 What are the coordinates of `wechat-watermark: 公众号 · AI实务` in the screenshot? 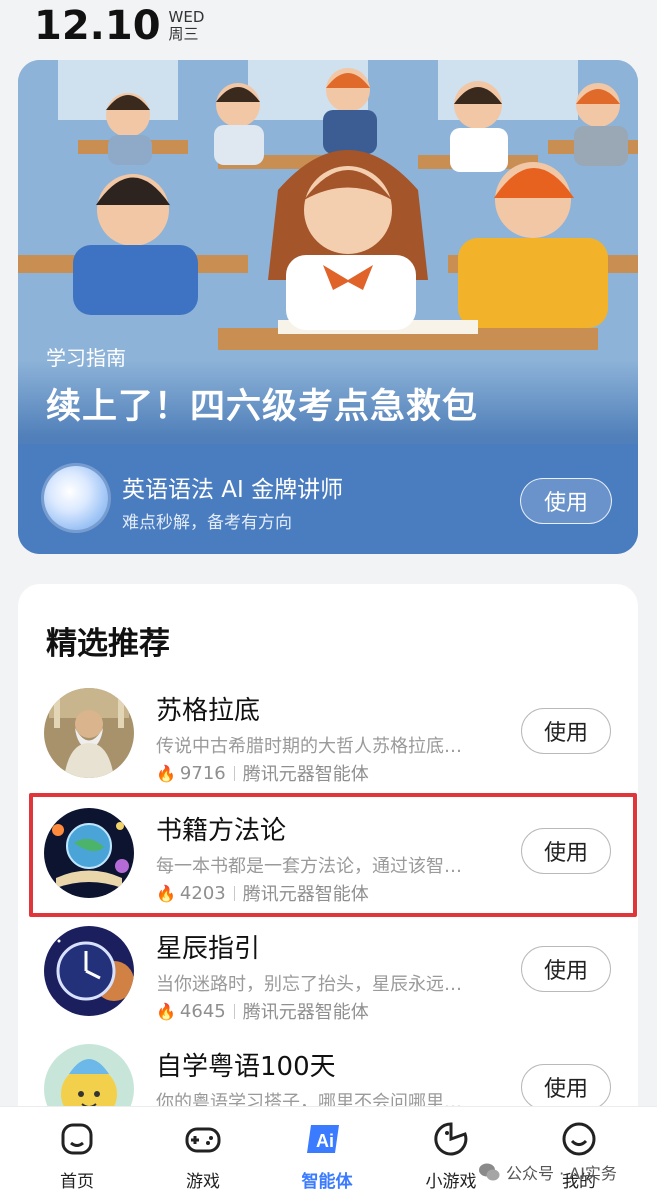 It's located at (547, 1172).